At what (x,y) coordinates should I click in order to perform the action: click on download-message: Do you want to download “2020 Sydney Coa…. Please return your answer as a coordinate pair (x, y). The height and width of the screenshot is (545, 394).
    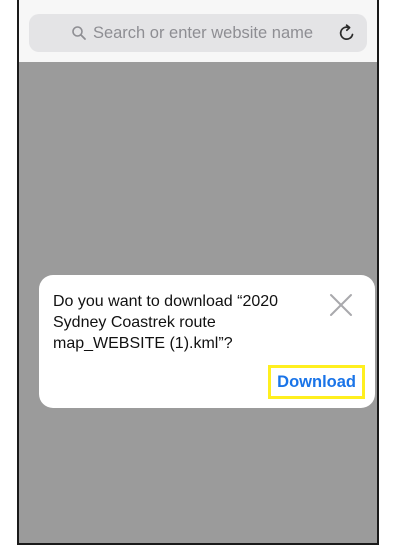
    Looking at the image, I should click on (166, 322).